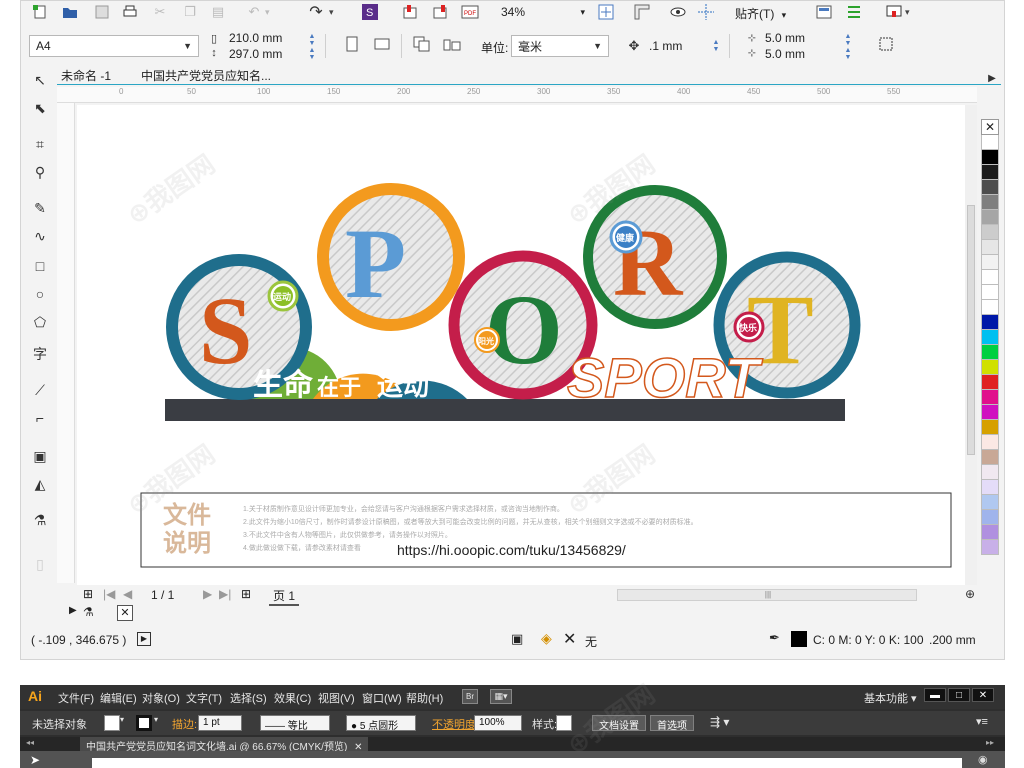 This screenshot has width=1024, height=768. Describe the element at coordinates (716, 46) in the screenshot. I see `nudge-spinner: ▲ ▼` at that location.